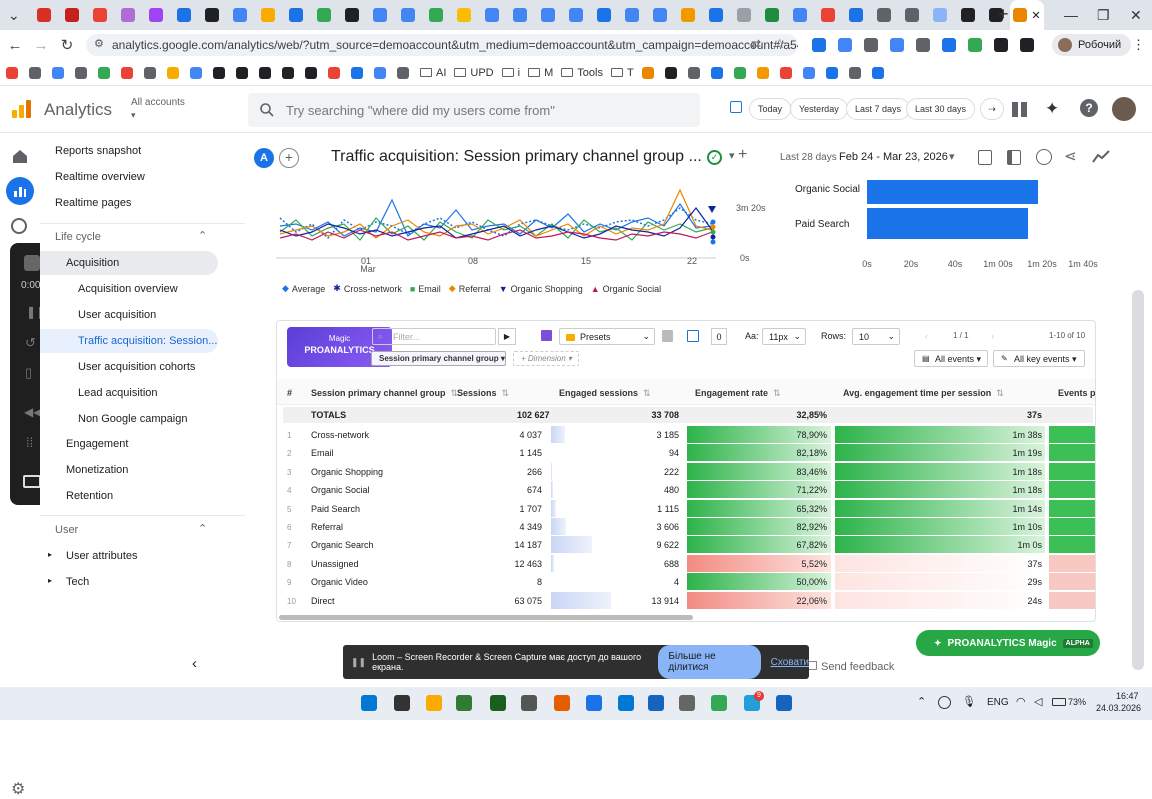 This screenshot has height=799, width=1152. Describe the element at coordinates (339, 582) in the screenshot. I see `channel-cell: Organic Video` at that location.